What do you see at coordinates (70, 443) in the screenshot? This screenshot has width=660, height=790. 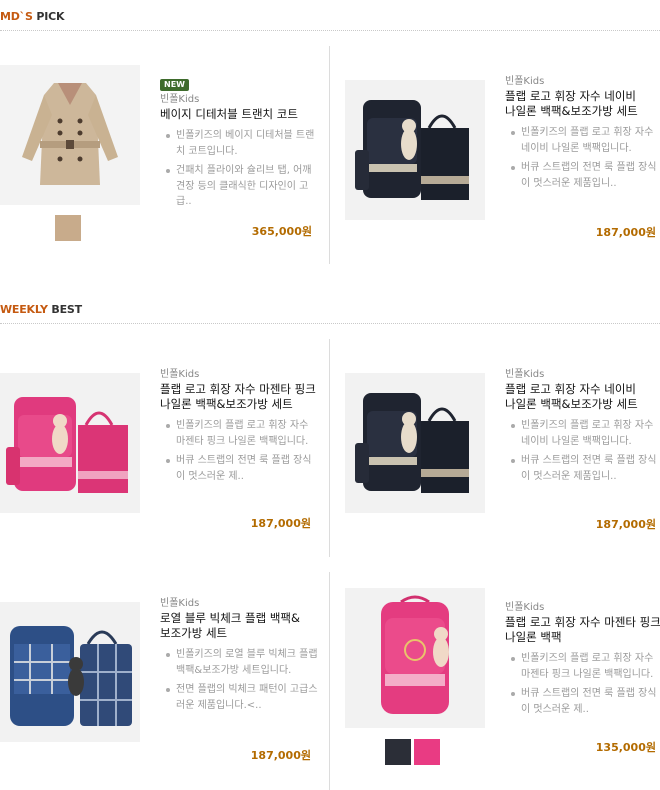 I see `product-image-pink-backpack-set` at bounding box center [70, 443].